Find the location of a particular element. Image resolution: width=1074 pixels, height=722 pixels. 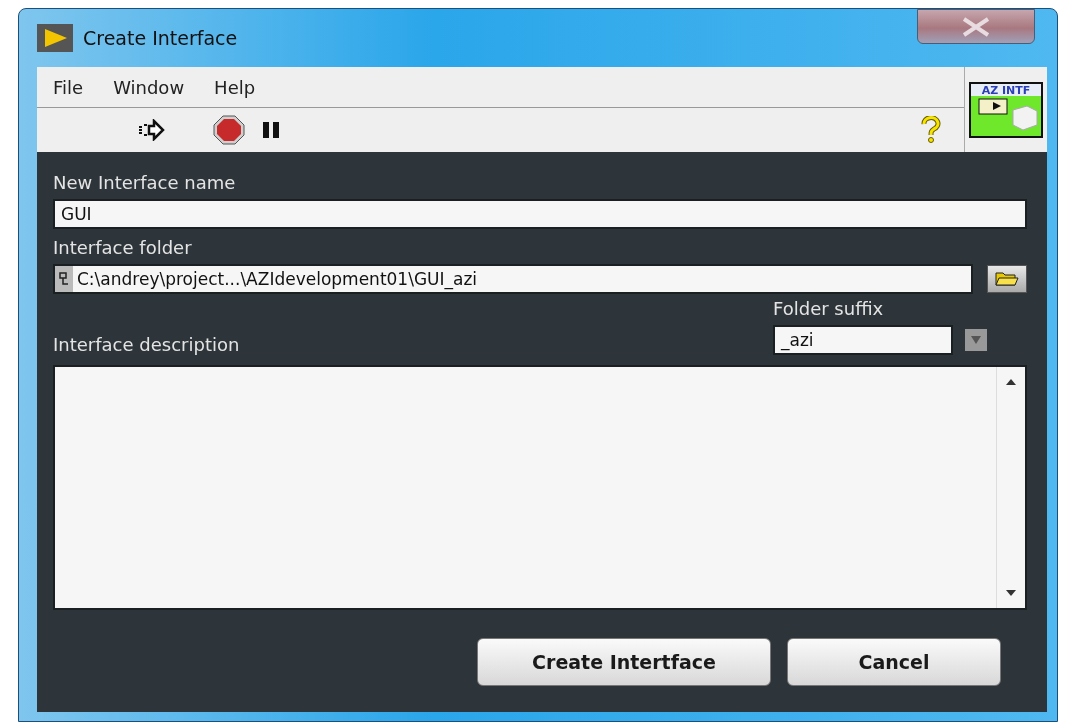

path-type-icon is located at coordinates (64, 279).